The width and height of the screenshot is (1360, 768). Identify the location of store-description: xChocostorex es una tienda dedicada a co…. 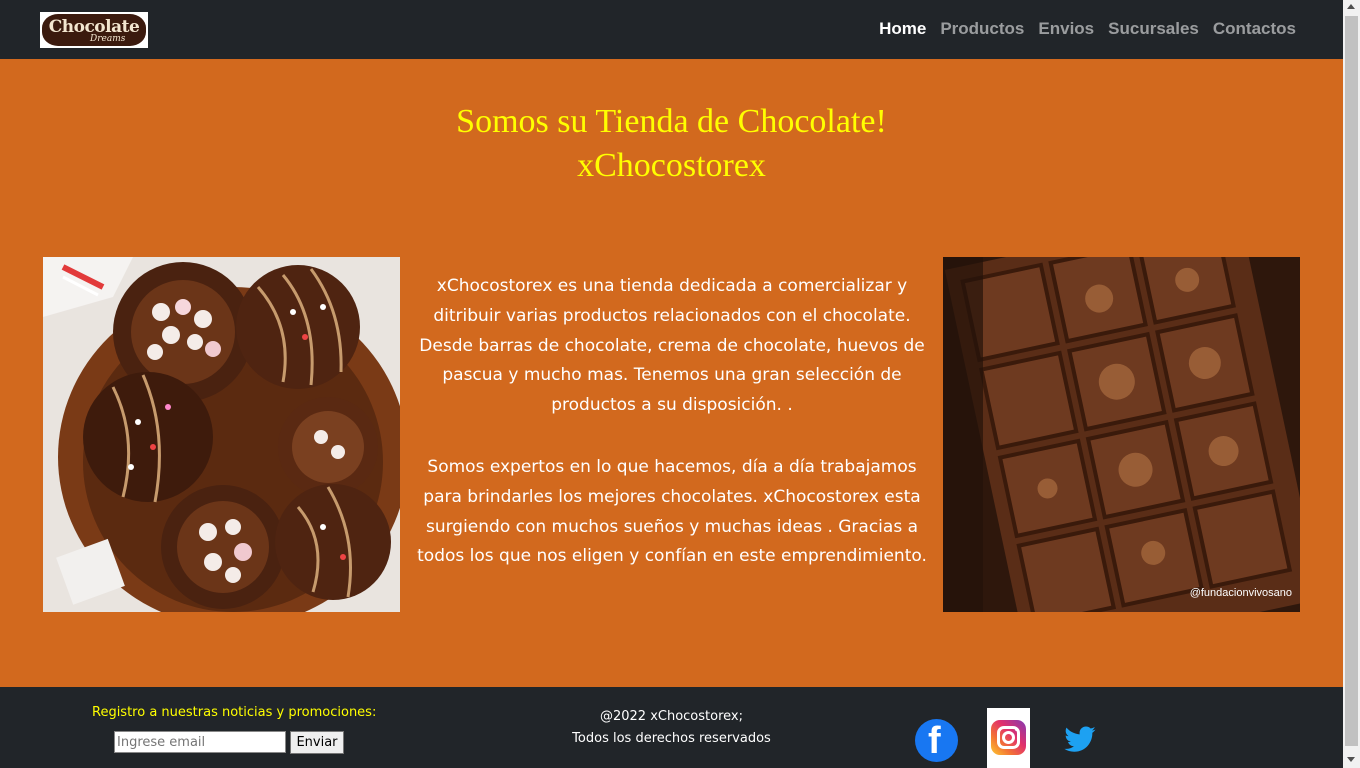
(672, 422).